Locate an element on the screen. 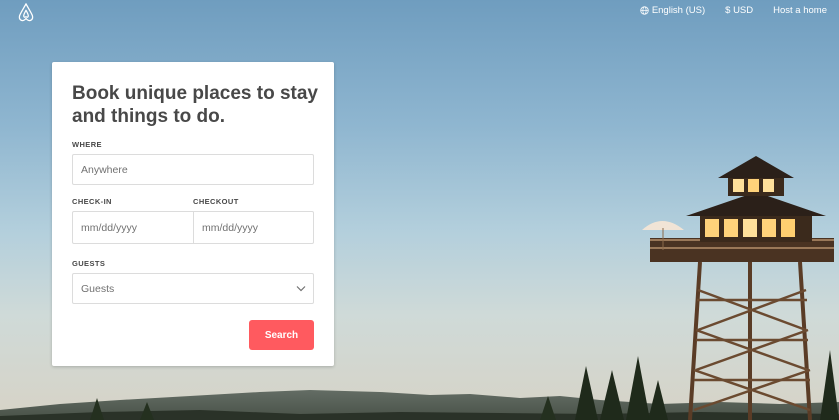 The width and height of the screenshot is (839, 420). checkin-placeholder: mm/dd/yyyy is located at coordinates (109, 227).